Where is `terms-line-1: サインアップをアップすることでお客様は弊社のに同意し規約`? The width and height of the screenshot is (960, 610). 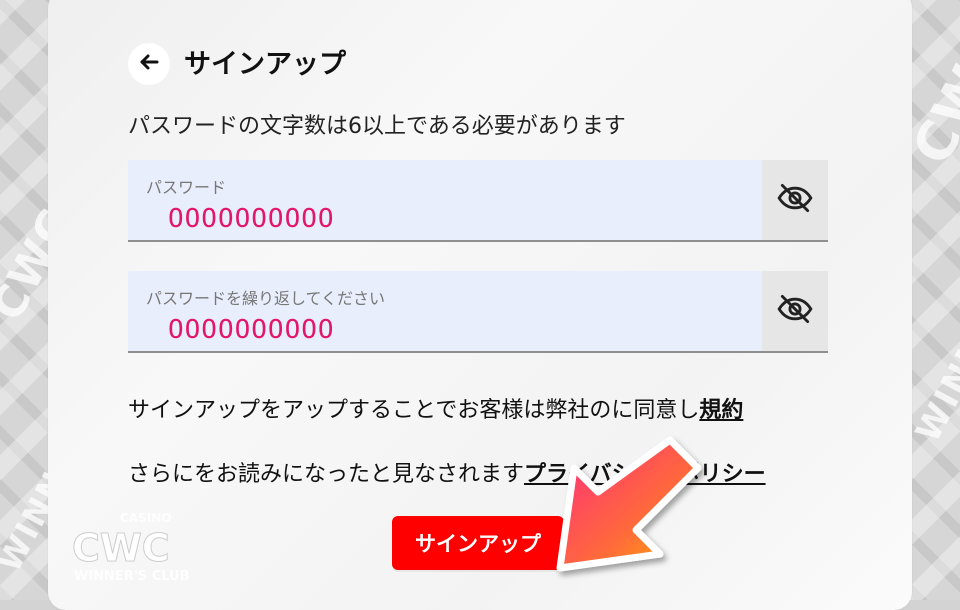 terms-line-1: サインアップをアップすることでお客様は弊社のに同意し規約 is located at coordinates (435, 408).